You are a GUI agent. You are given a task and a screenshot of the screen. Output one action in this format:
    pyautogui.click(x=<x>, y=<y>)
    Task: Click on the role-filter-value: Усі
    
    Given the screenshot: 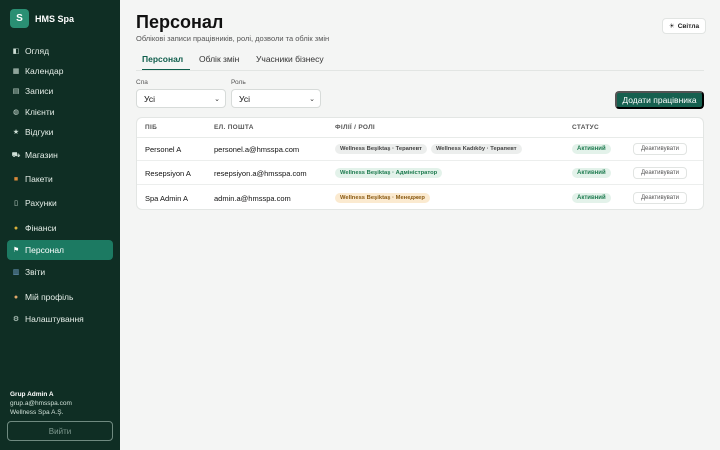 What is the action you would take?
    pyautogui.click(x=244, y=98)
    